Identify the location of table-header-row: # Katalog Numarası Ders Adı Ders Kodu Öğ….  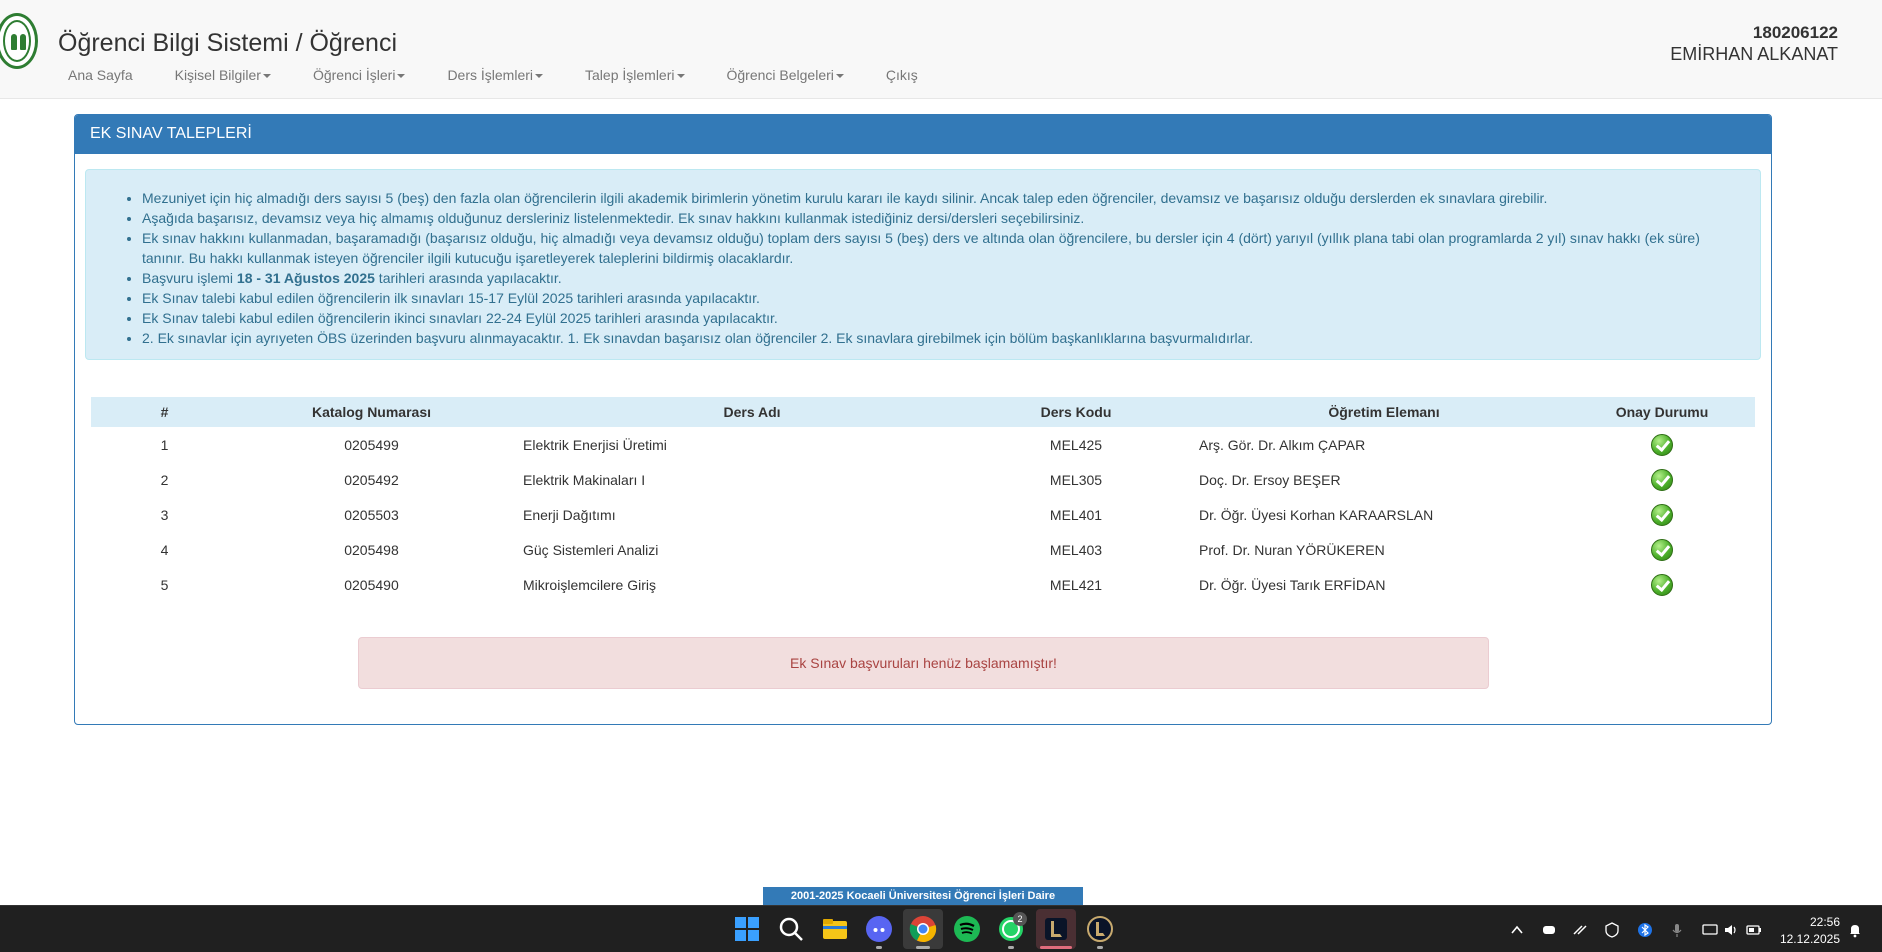
(923, 412).